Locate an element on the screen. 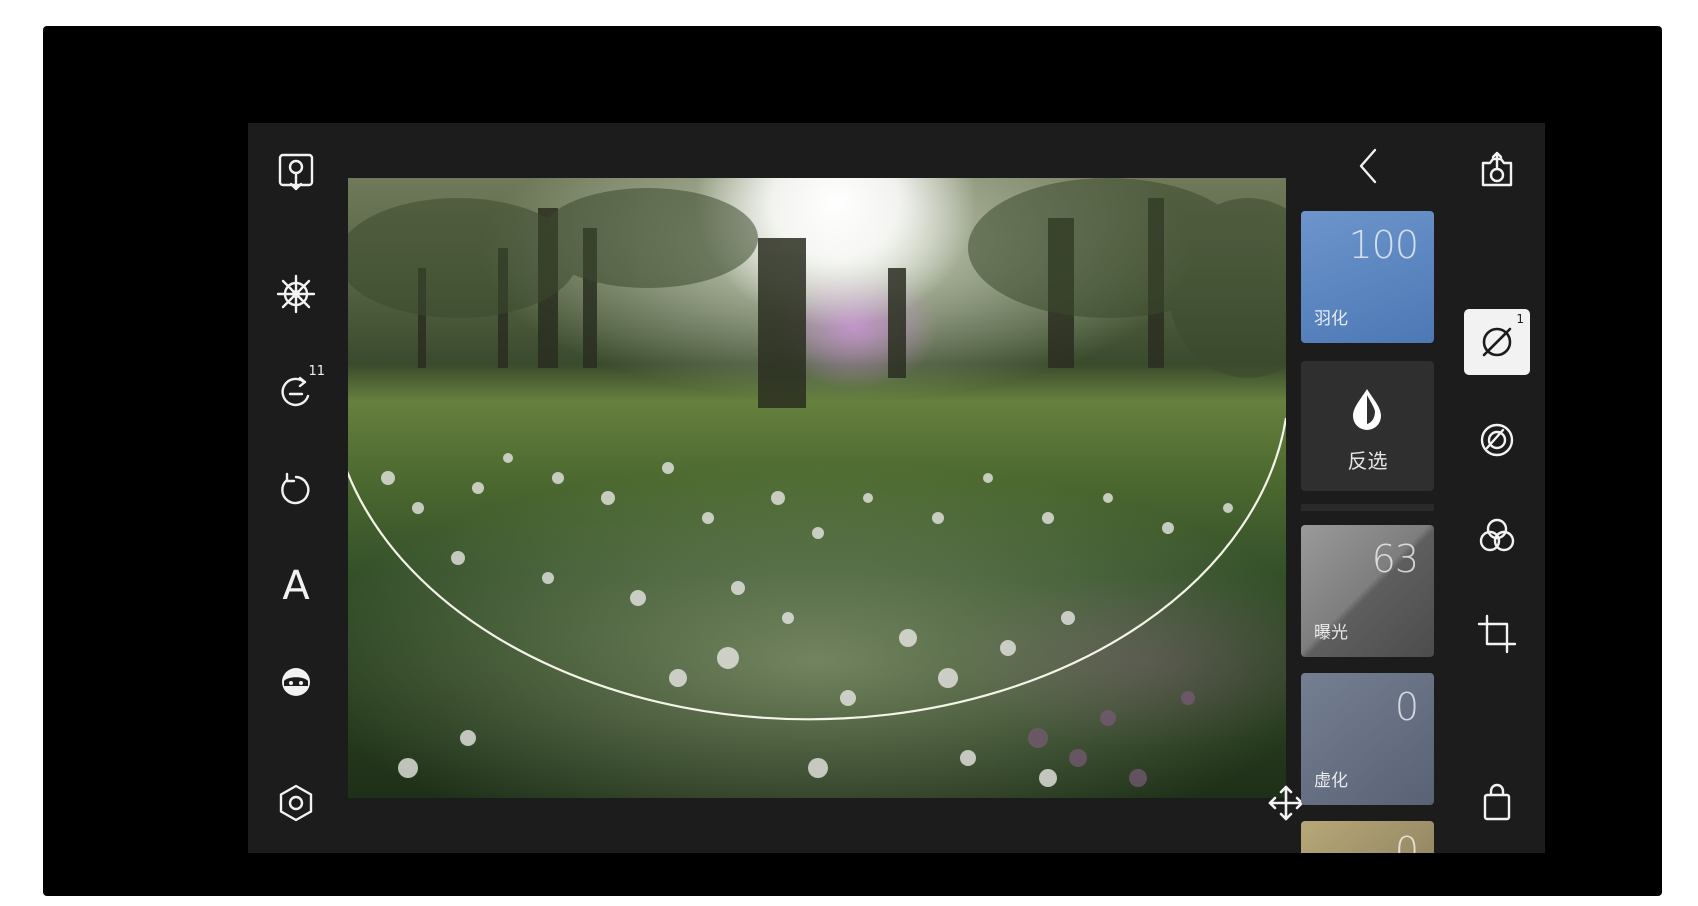 The width and height of the screenshot is (1698, 906). history-icon: 11 is located at coordinates (298, 391).